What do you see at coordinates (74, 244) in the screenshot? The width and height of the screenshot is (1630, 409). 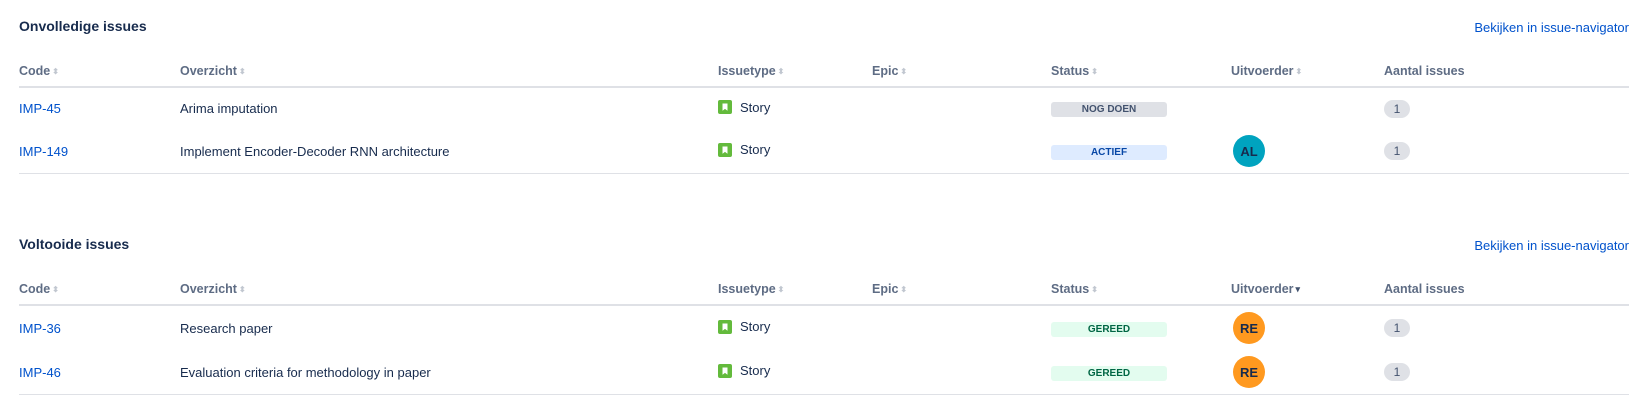 I see `section-title: Voltooide issues` at bounding box center [74, 244].